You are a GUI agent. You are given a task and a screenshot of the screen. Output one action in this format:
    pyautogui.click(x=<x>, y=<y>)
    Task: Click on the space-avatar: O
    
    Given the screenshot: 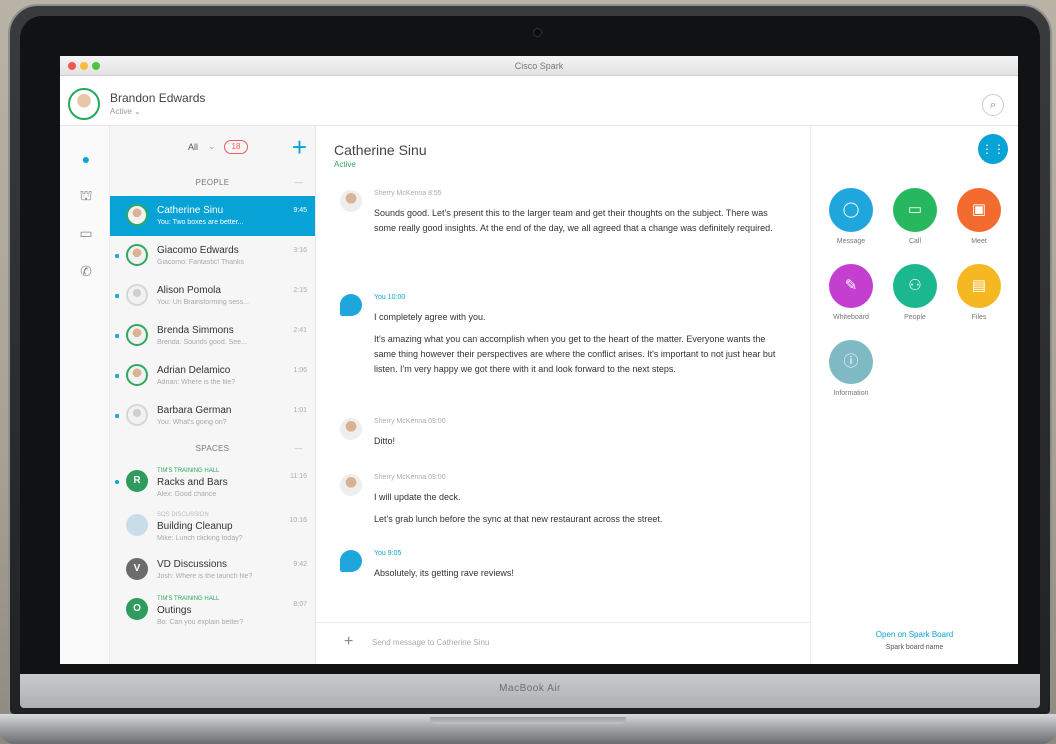 What is the action you would take?
    pyautogui.click(x=137, y=609)
    